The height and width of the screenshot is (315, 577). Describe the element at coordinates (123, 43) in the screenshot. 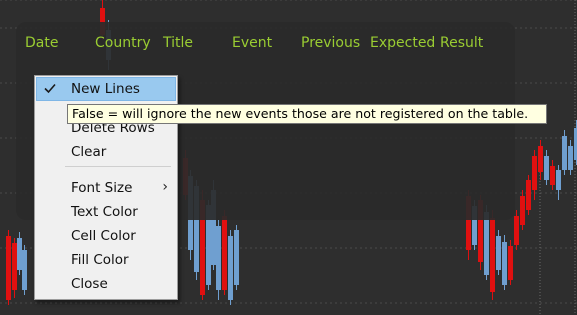

I see `column-header-country: Country` at that location.